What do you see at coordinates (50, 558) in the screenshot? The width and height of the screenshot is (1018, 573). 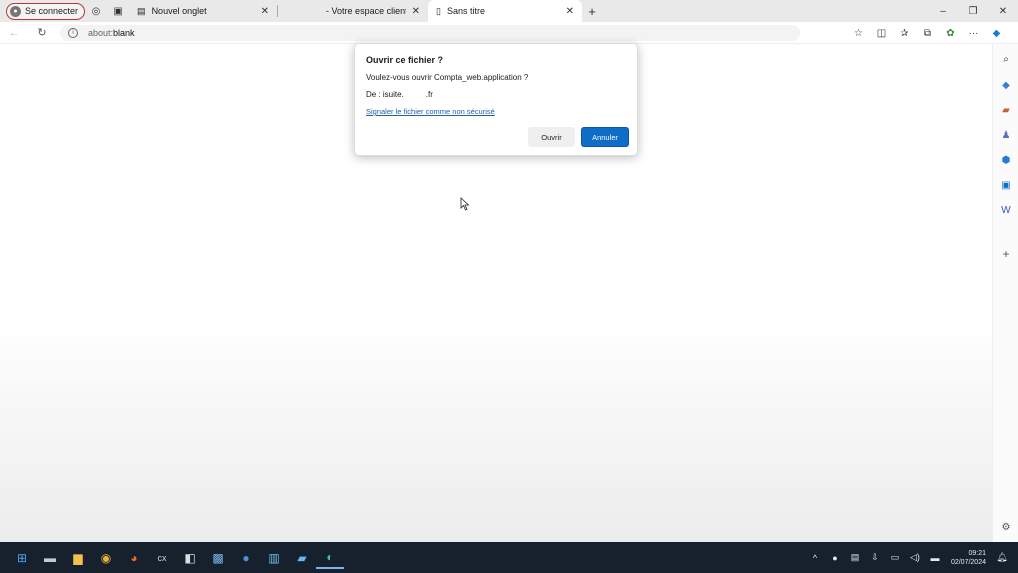 I see `task-view-icon: ▬` at bounding box center [50, 558].